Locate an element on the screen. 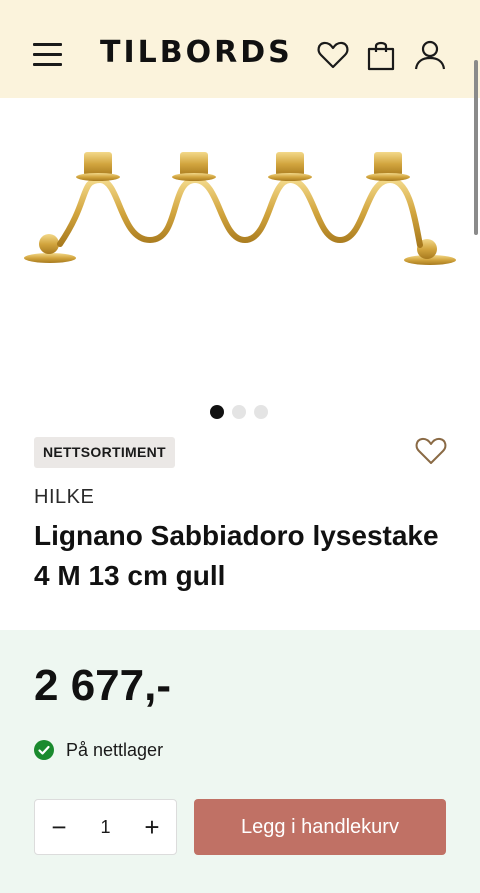 This screenshot has height=893, width=480. product-title-line-1: Lignano Sabbiadoro lysestake is located at coordinates (236, 535).